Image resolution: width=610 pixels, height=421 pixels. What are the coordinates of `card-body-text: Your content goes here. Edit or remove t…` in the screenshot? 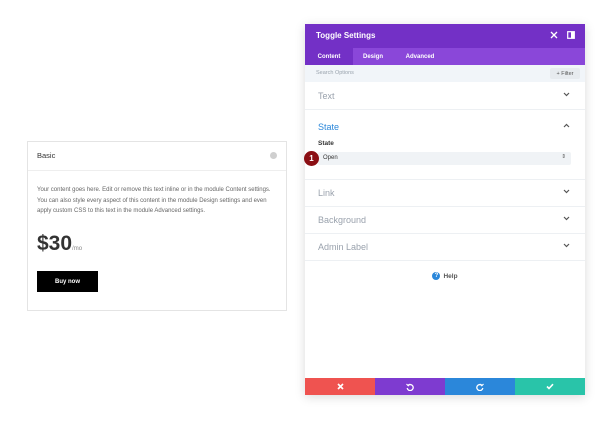 It's located at (154, 200).